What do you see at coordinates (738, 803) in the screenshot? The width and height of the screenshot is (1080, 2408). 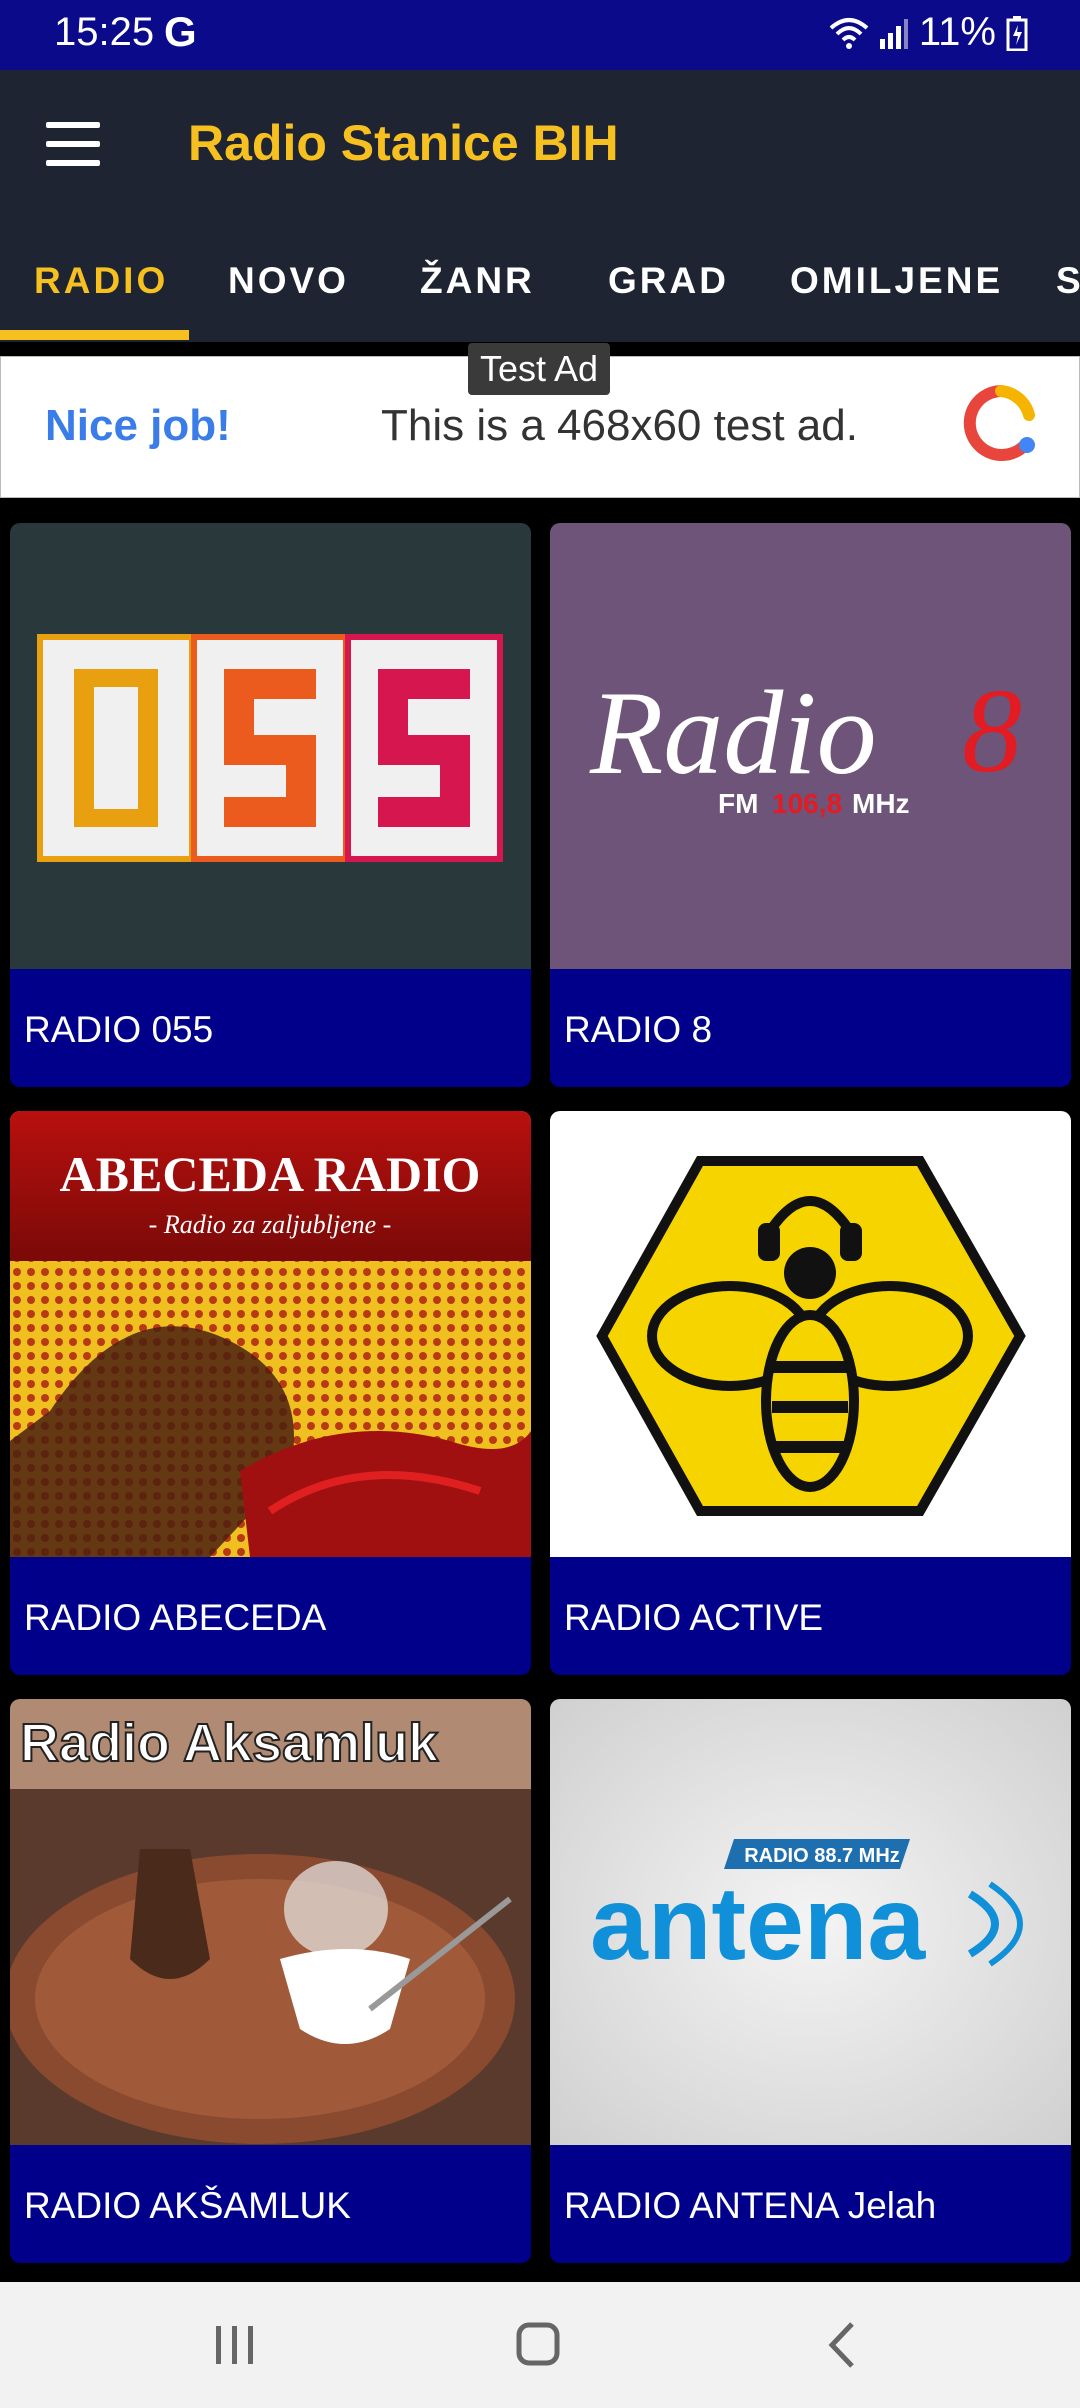 I see `art-fm: FM` at bounding box center [738, 803].